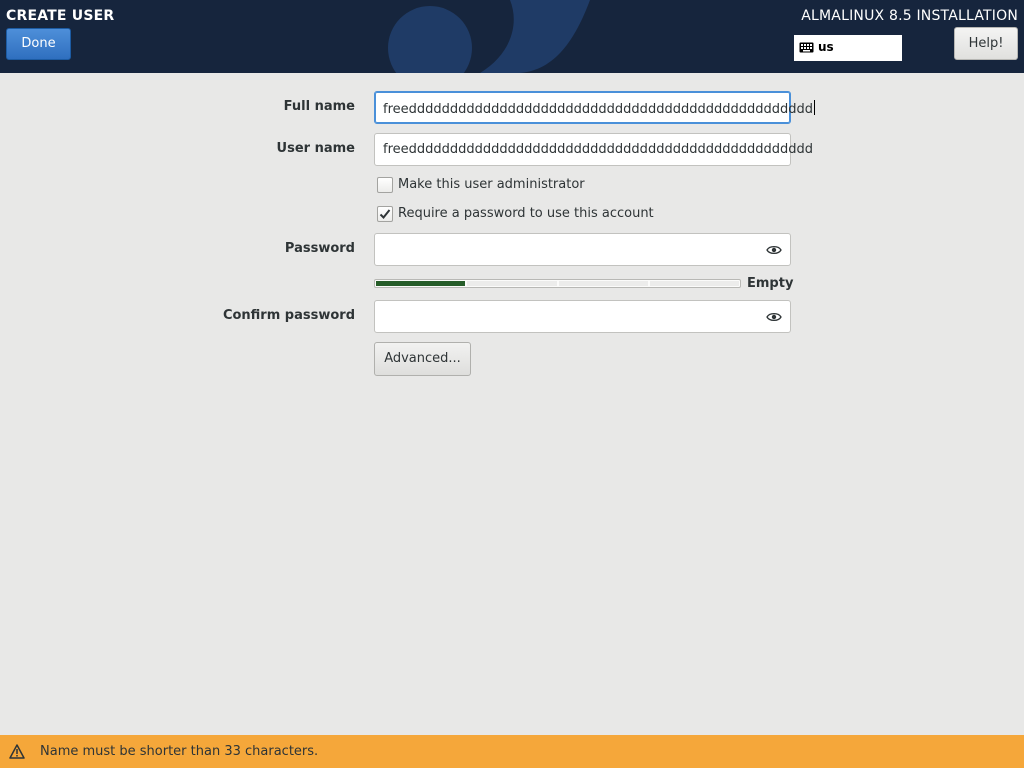  Describe the element at coordinates (848, 48) in the screenshot. I see `keyboard-layout-indicator: us` at that location.